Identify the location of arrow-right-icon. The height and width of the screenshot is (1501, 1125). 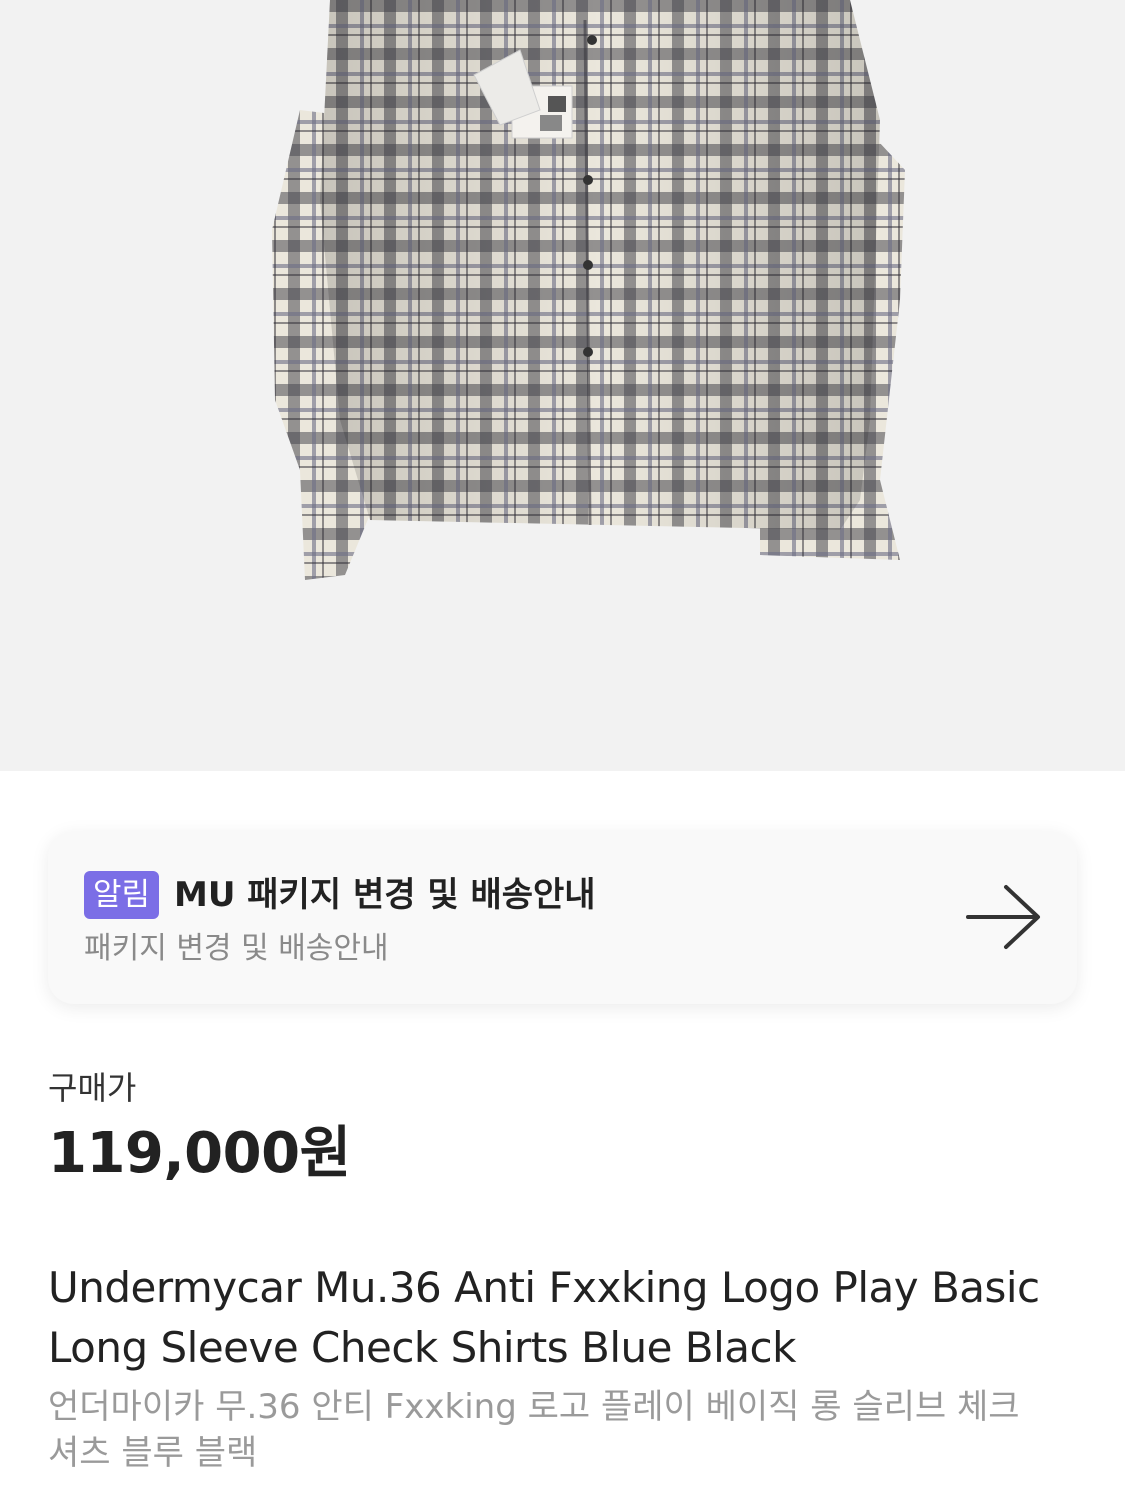
(1004, 917).